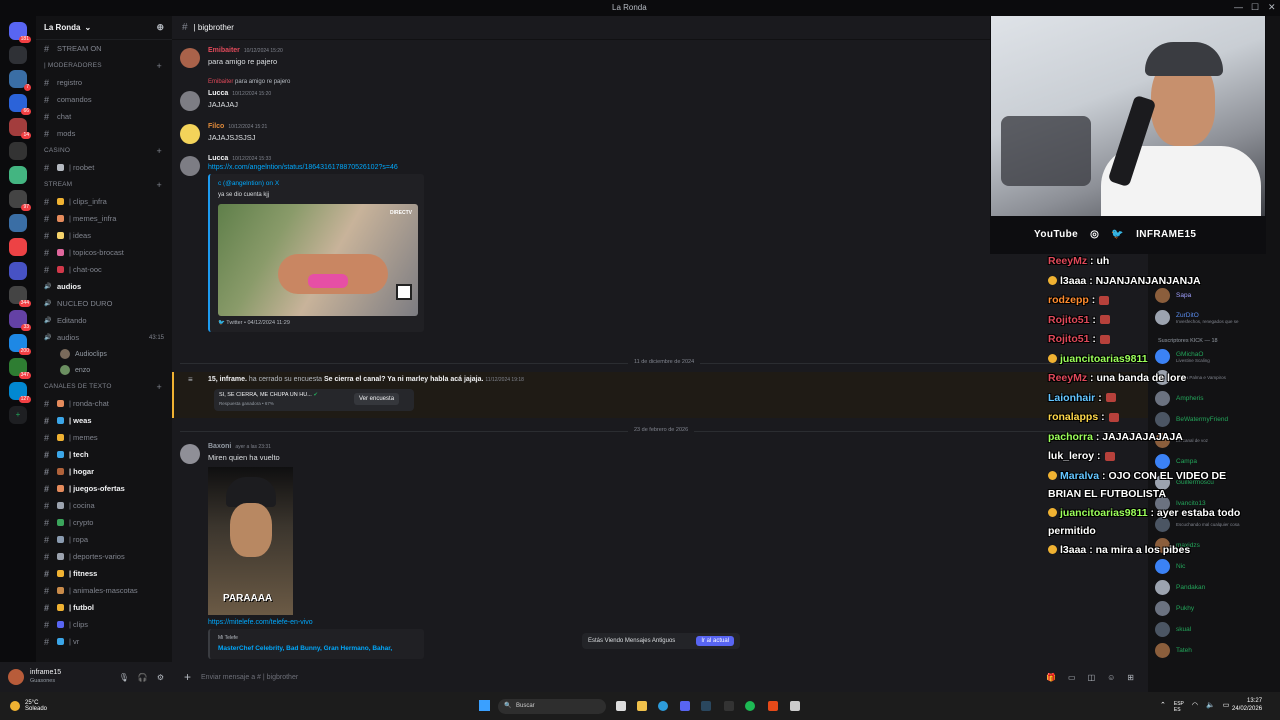 This screenshot has width=1280, height=720. I want to click on text-channel: # | memes_infra, so click(104, 218).